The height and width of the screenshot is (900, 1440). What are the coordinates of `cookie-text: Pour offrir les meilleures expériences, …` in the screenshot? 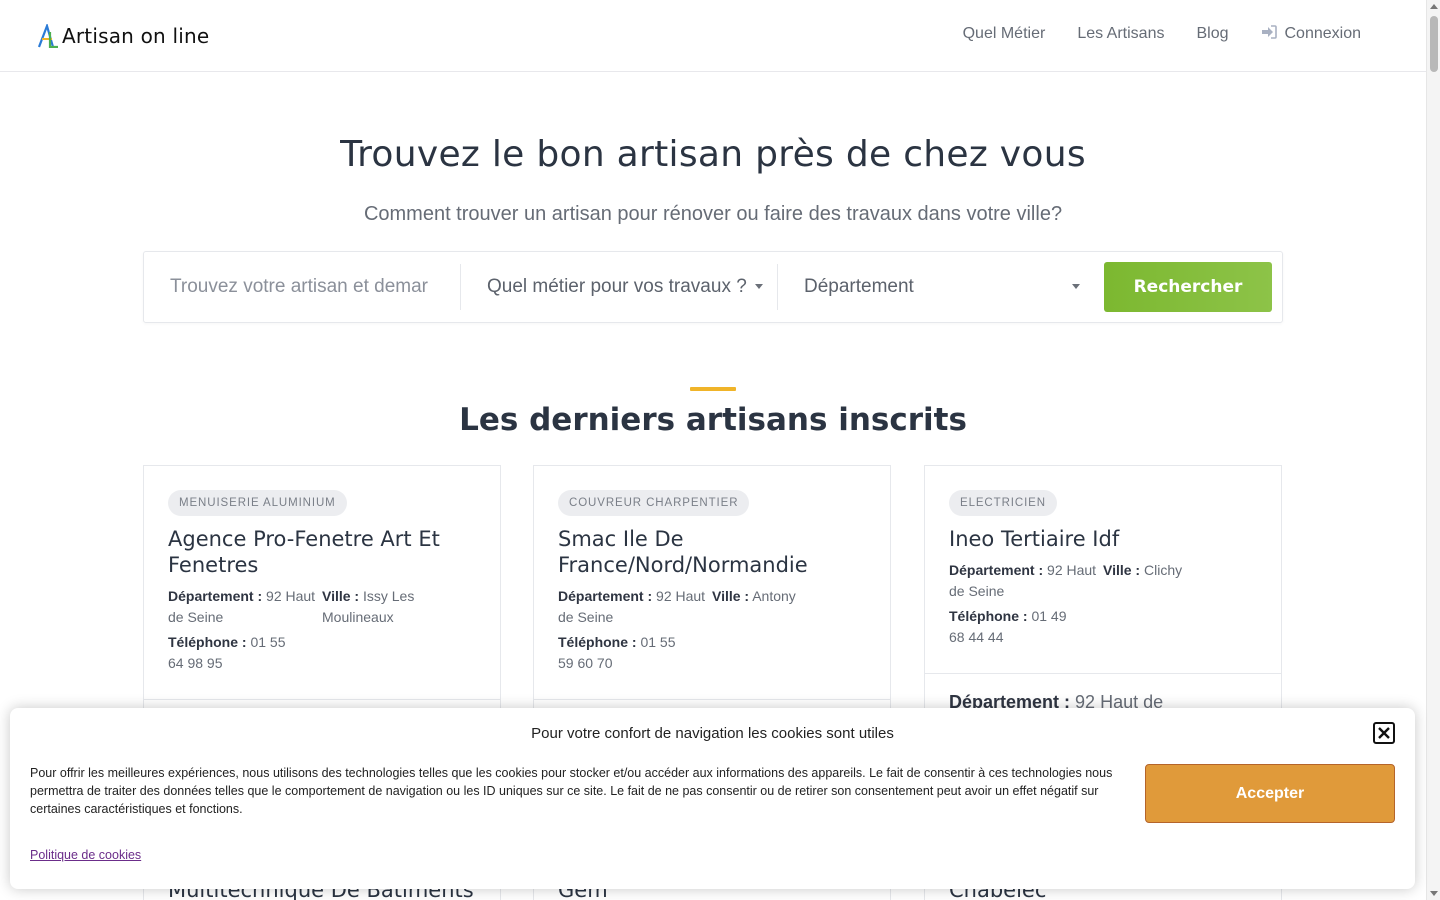 It's located at (571, 791).